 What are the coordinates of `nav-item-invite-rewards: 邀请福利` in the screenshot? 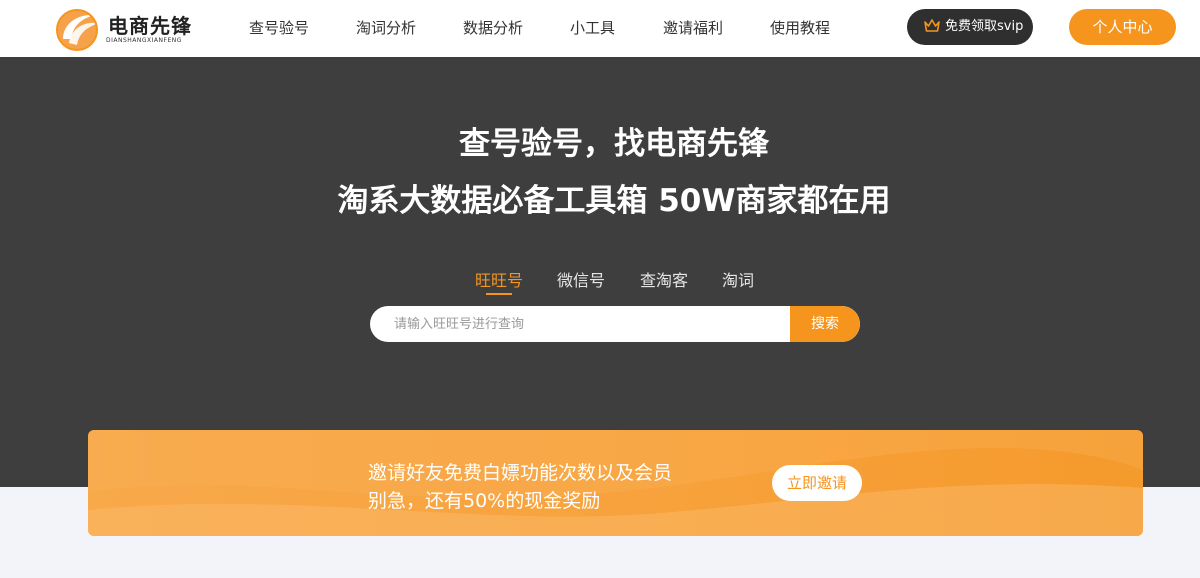 It's located at (693, 28).